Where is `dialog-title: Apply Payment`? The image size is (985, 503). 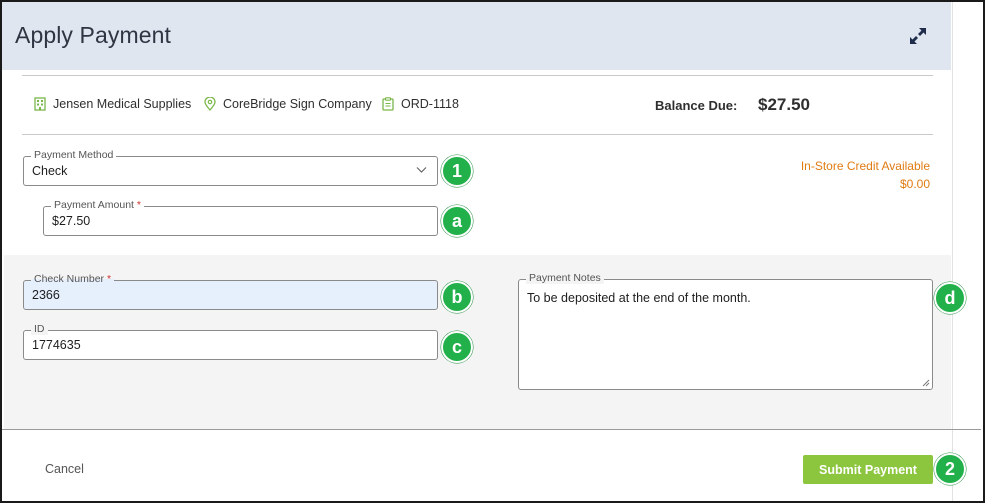 dialog-title: Apply Payment is located at coordinates (93, 35).